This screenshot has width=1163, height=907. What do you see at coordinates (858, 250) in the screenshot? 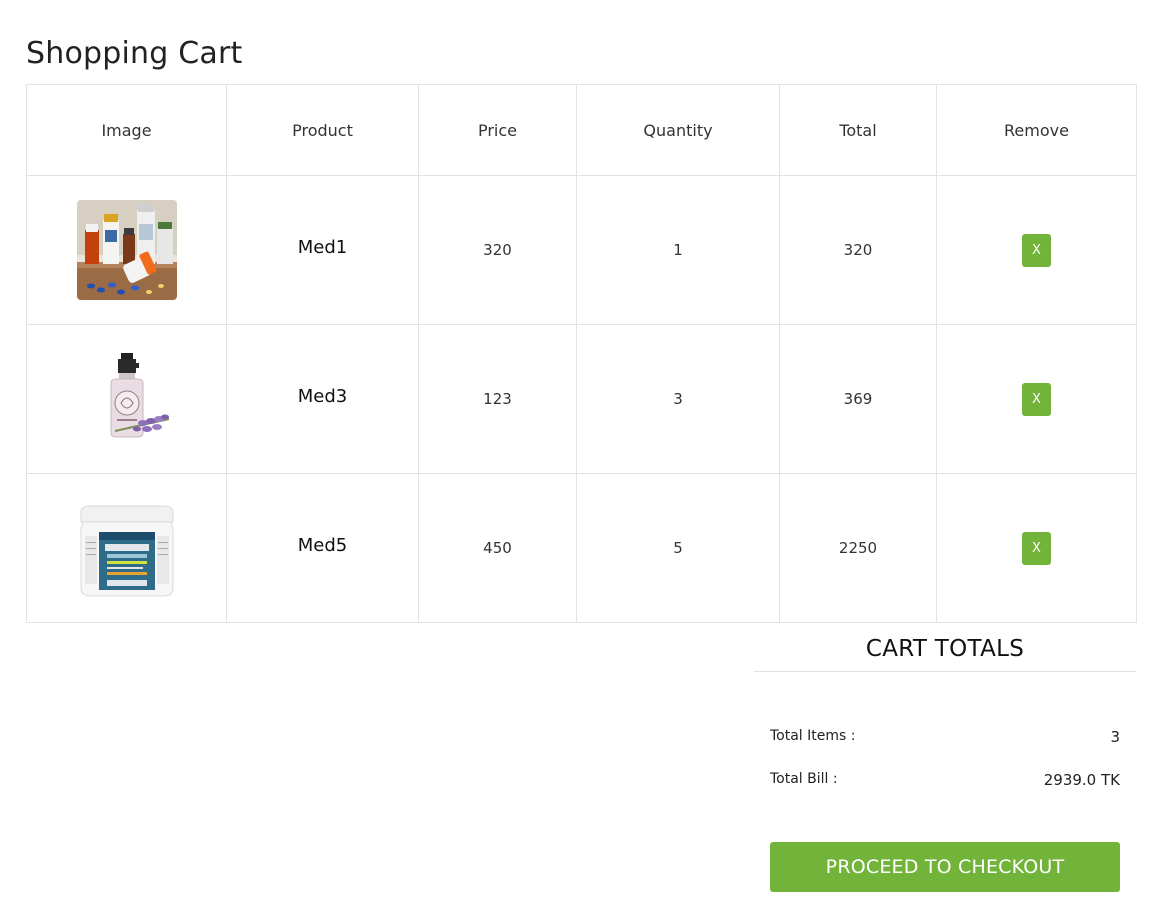
I see `product-total: 320` at bounding box center [858, 250].